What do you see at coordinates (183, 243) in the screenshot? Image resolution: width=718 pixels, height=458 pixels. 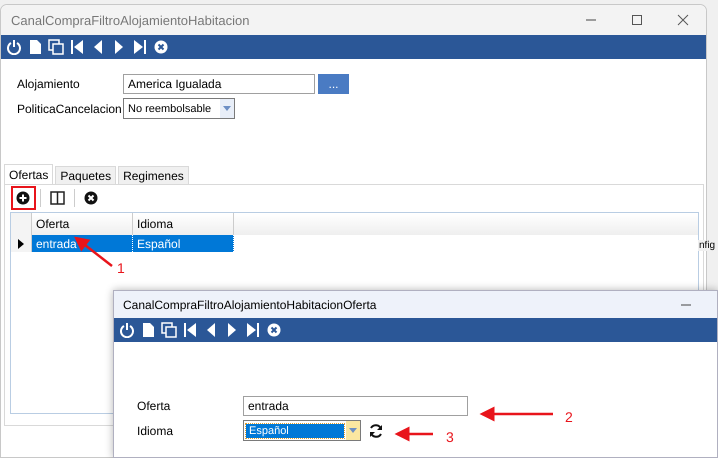 I see `table-cell: Español` at bounding box center [183, 243].